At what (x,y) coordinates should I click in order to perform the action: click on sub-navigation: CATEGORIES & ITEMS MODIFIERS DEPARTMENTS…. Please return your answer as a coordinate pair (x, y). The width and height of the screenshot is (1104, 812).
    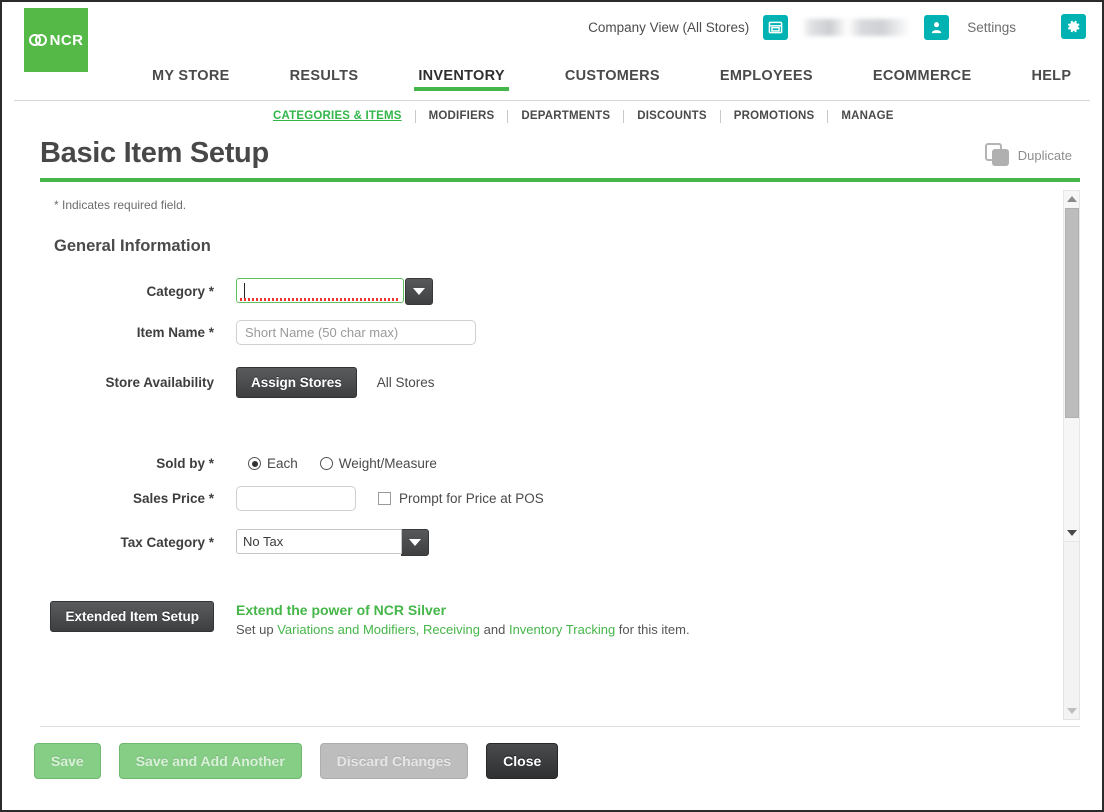
    Looking at the image, I should click on (552, 116).